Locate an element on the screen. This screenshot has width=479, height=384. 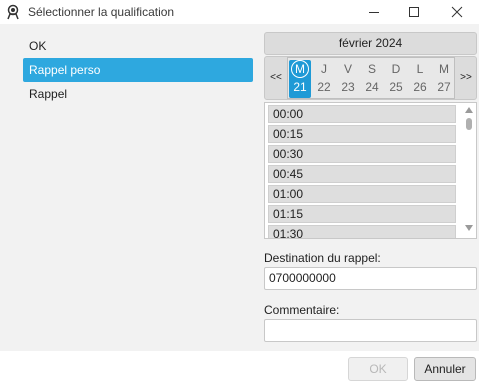
comment-input is located at coordinates (370, 330).